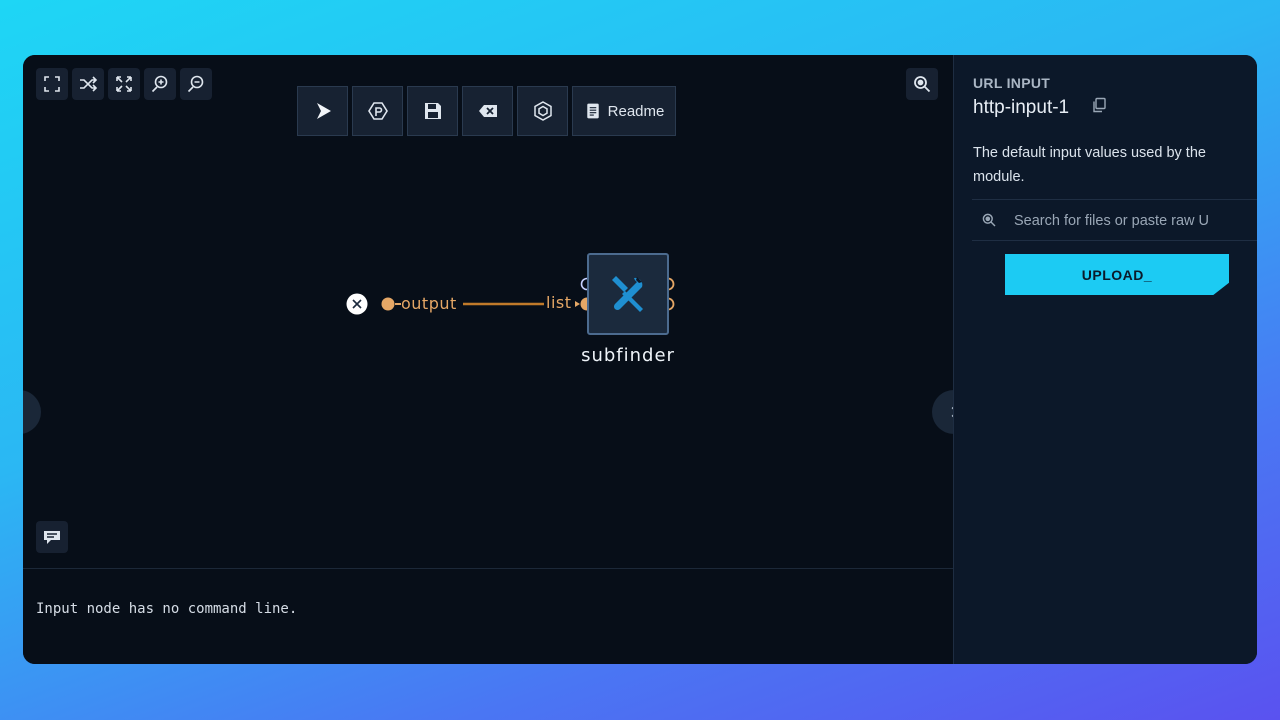 This screenshot has height=720, width=1280. Describe the element at coordinates (989, 220) in the screenshot. I see `search-icon` at that location.